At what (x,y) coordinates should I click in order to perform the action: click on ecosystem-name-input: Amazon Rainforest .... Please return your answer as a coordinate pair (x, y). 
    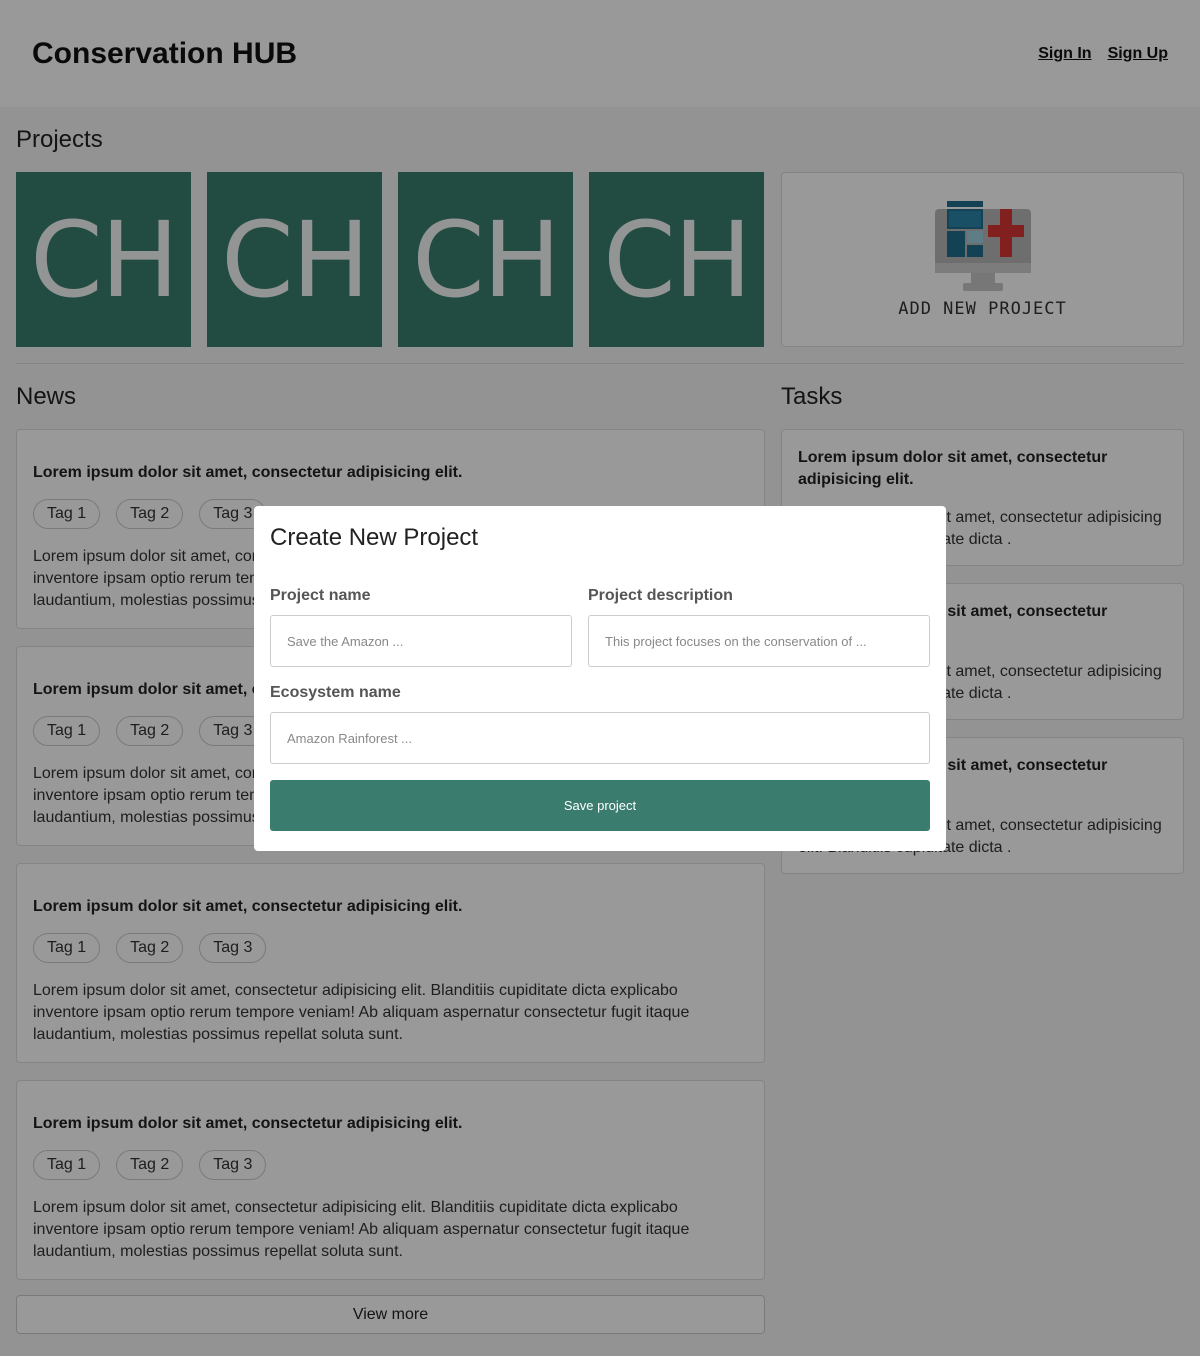
    Looking at the image, I should click on (600, 738).